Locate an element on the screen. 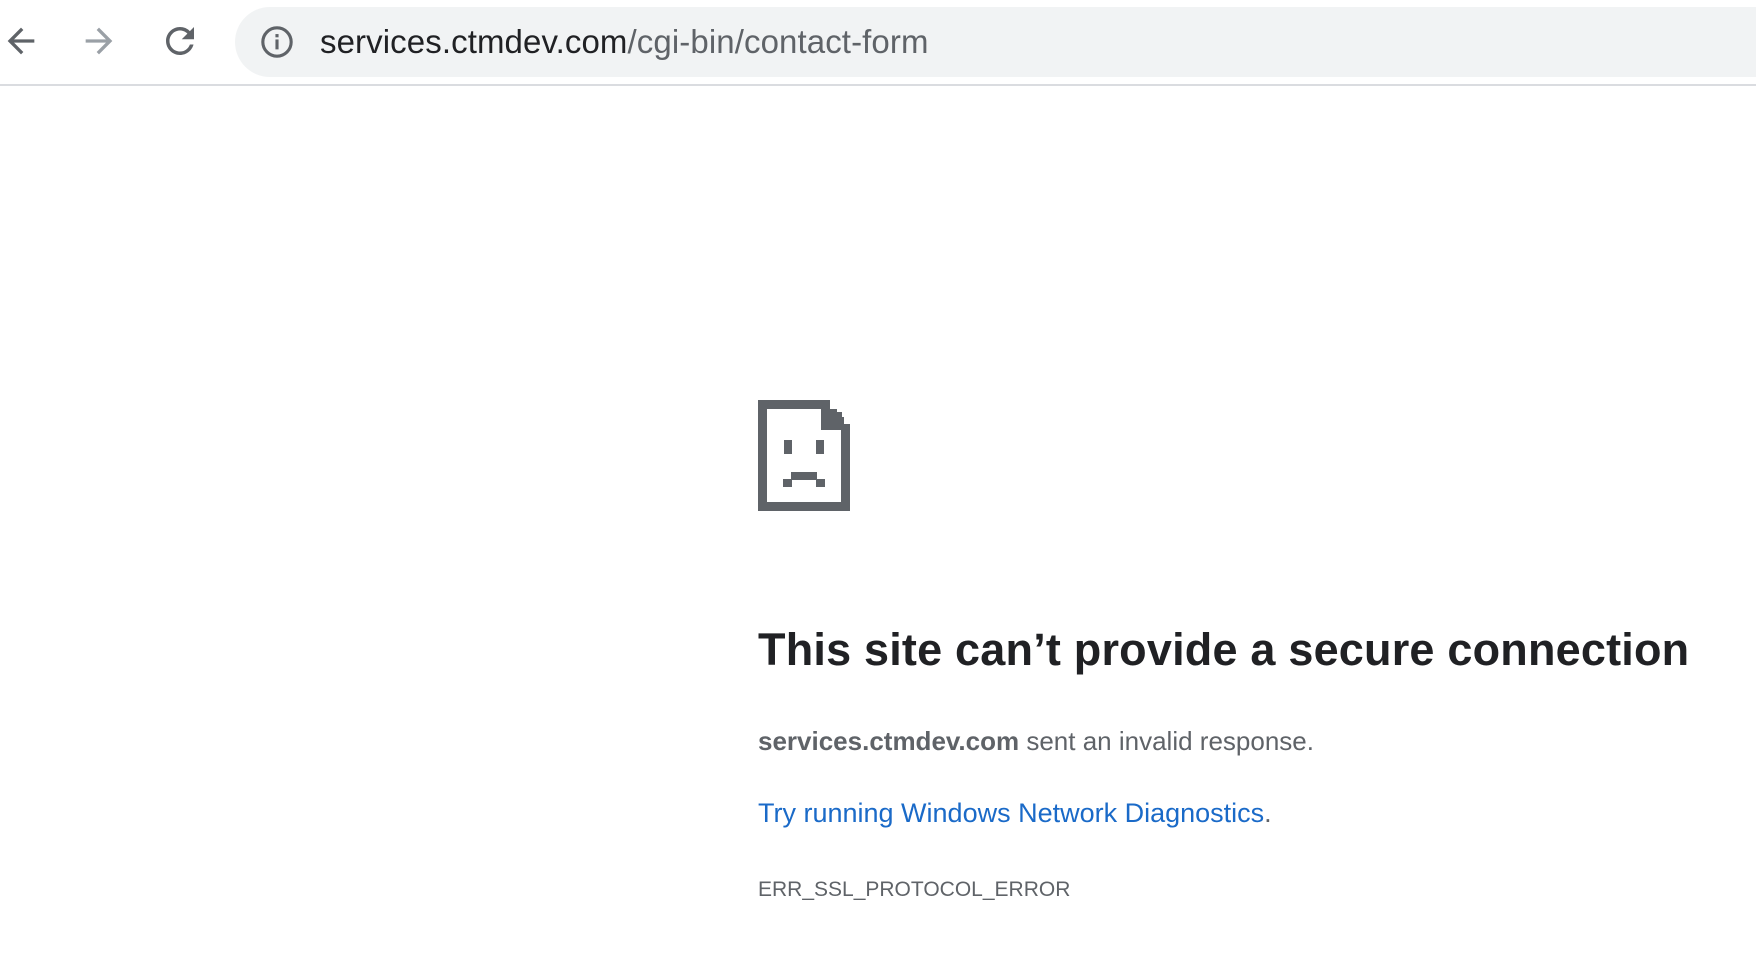 The height and width of the screenshot is (978, 1756). error-host: services.ctmdev.com is located at coordinates (889, 741).